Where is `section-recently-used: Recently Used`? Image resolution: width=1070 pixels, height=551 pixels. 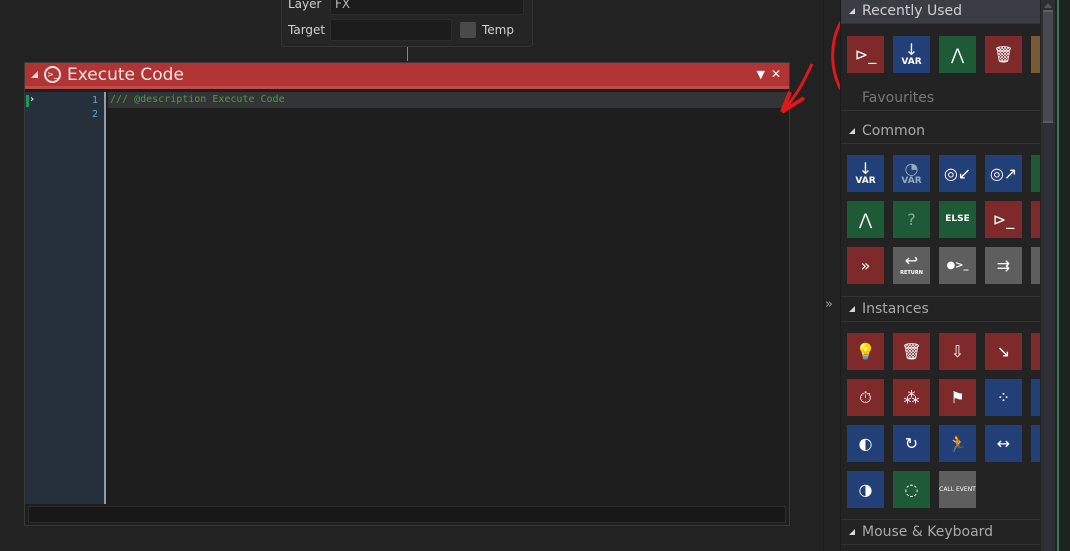 section-recently-used: Recently Used is located at coordinates (940, 12).